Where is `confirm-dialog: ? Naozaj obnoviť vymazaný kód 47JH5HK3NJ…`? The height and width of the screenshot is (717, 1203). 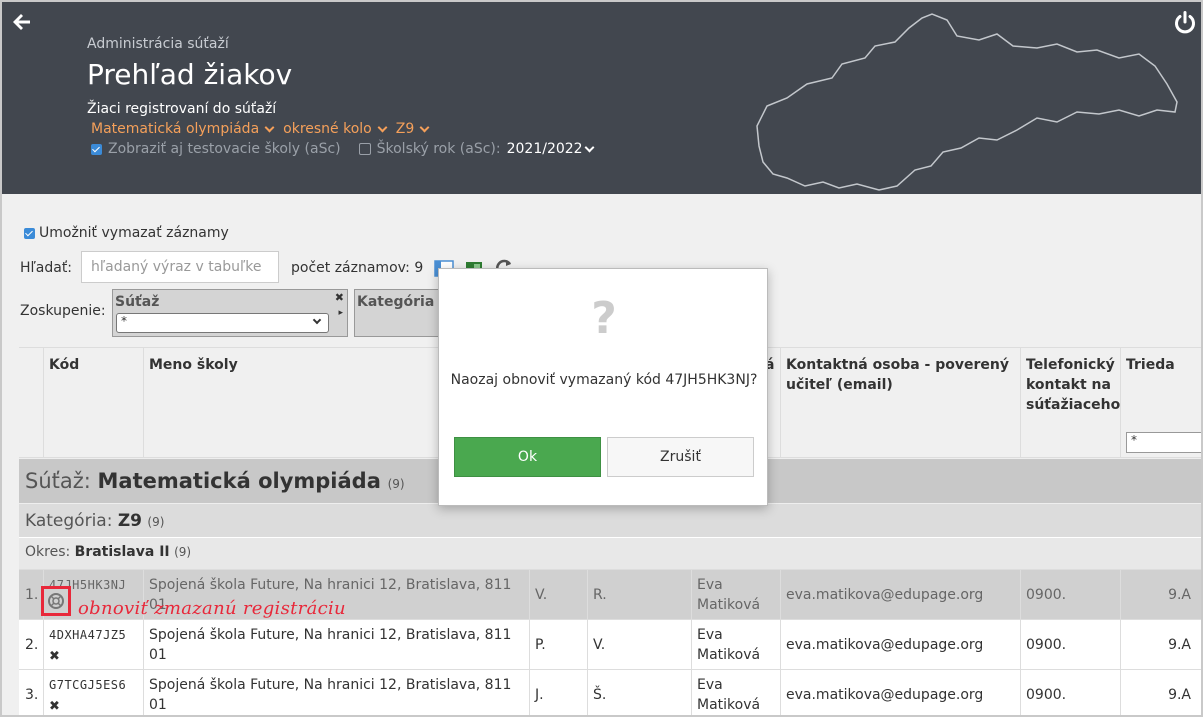 confirm-dialog: ? Naozaj obnoviť vymazaný kód 47JH5HK3NJ… is located at coordinates (603, 387).